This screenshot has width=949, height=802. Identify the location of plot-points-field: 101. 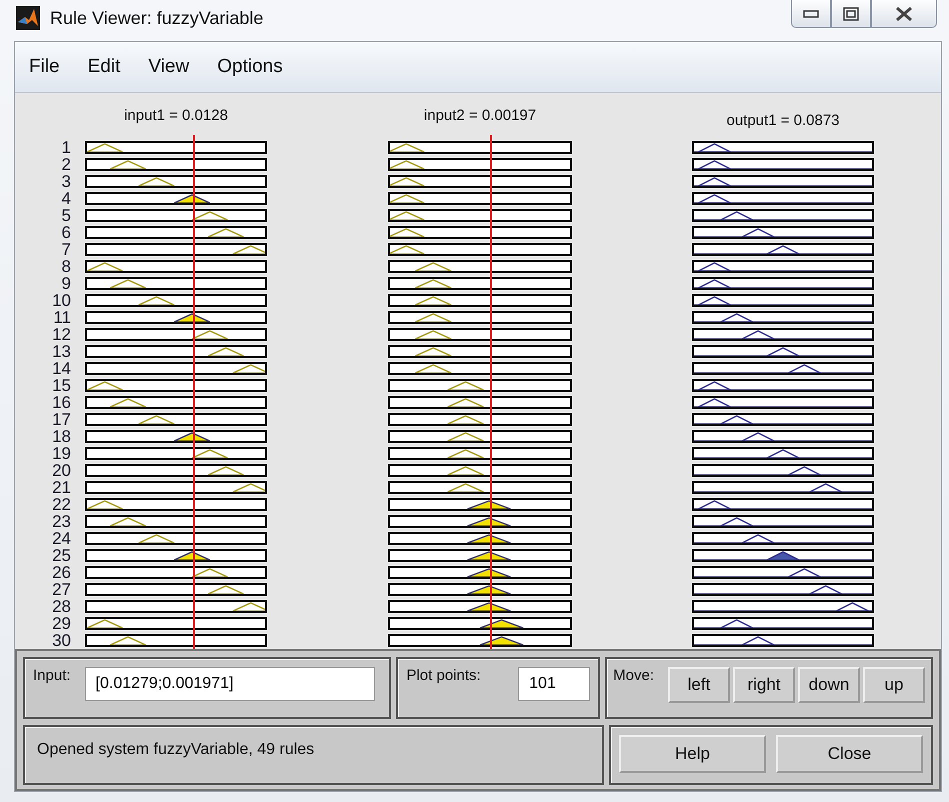
(554, 684).